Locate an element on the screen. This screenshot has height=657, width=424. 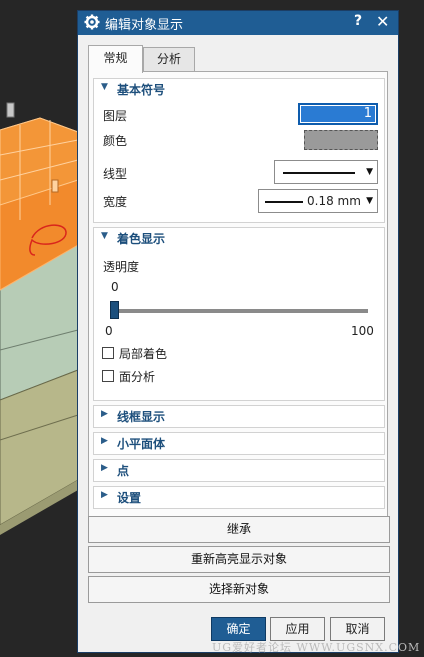
section-header-settings: ▶ 设置 is located at coordinates (239, 498).